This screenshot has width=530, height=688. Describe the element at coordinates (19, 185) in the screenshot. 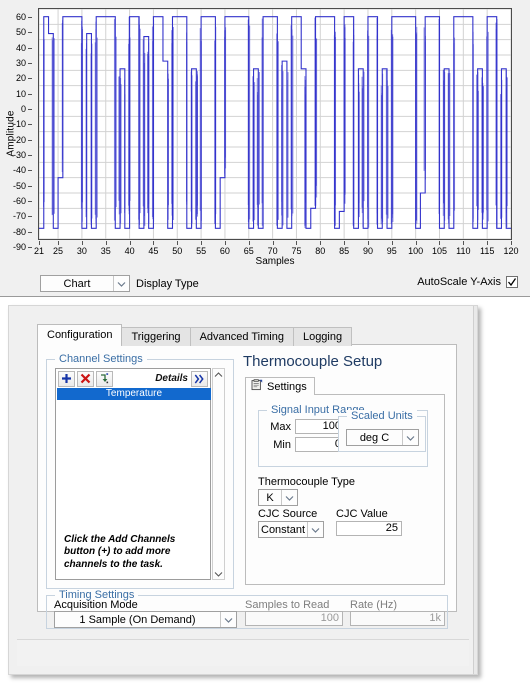

I see `y-tick-label: -50` at that location.